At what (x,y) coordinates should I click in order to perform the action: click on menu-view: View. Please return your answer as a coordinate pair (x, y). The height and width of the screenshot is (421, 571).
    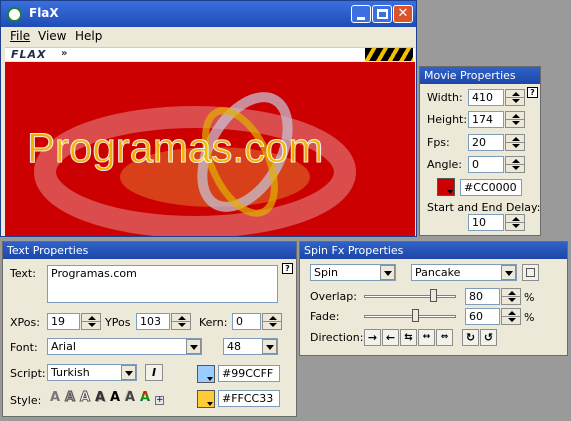
    Looking at the image, I should click on (52, 36).